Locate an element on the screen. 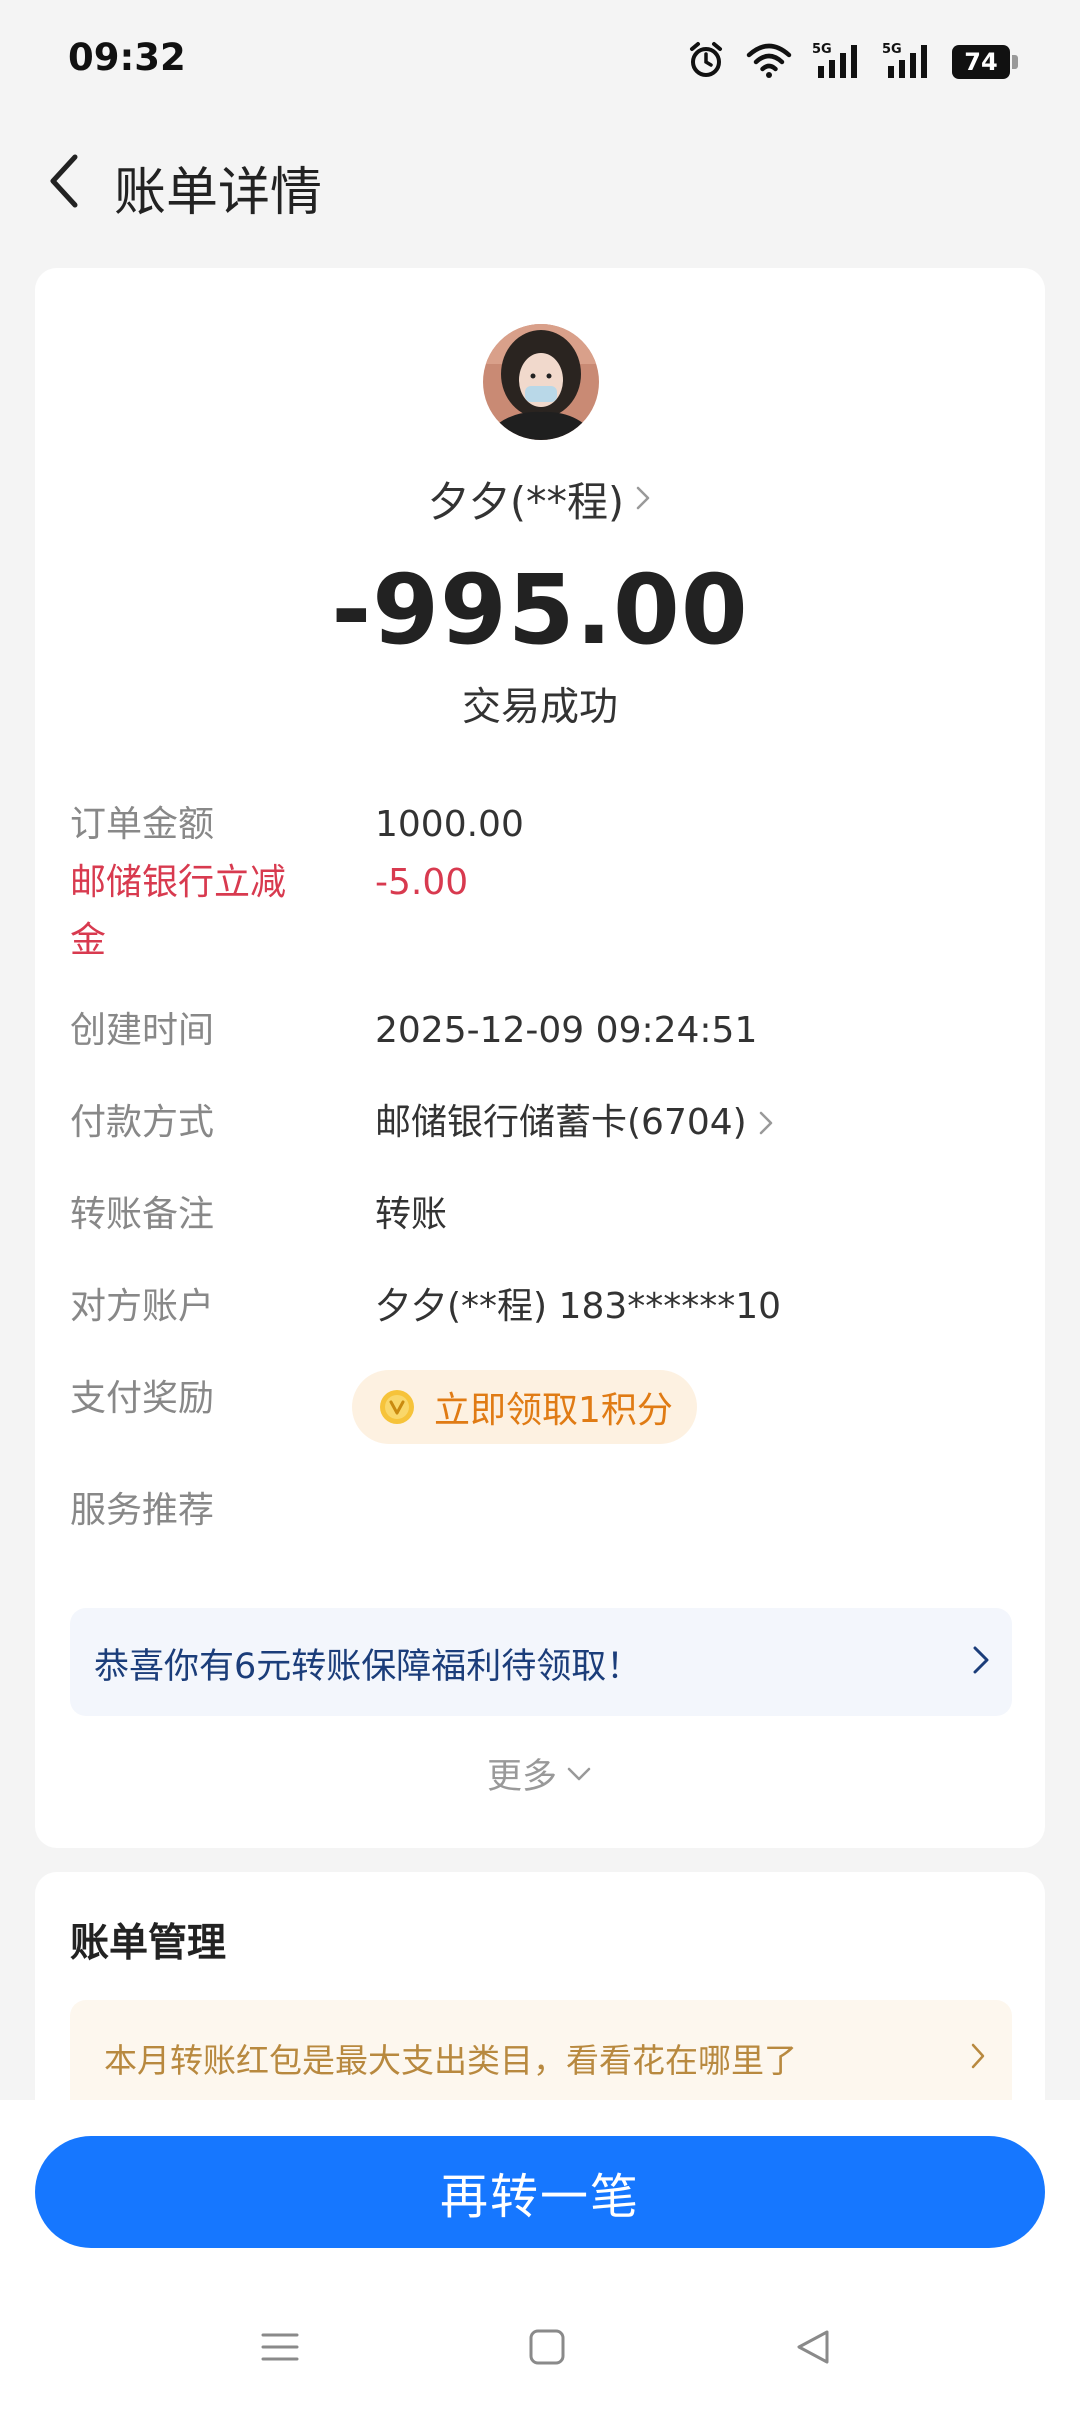 The height and width of the screenshot is (2412, 1080). status-icons: 5G 5G 74 is located at coordinates (852, 62).